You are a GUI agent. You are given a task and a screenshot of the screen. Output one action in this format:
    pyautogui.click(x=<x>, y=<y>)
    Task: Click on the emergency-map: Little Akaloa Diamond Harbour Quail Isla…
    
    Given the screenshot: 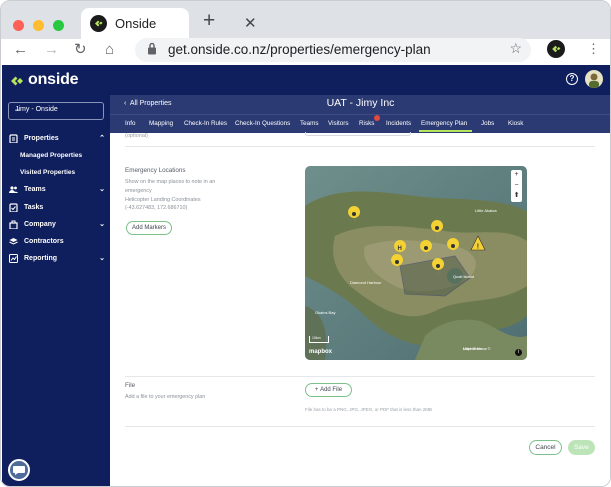 What is the action you would take?
    pyautogui.click(x=416, y=263)
    